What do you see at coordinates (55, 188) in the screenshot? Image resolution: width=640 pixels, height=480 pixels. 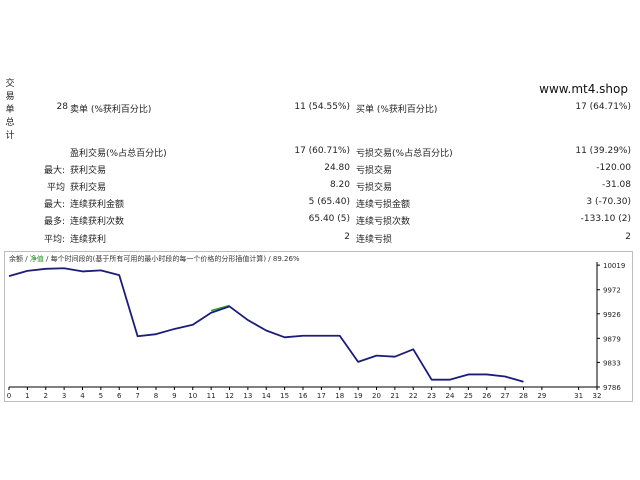 I see `stat-prefix: 平均` at bounding box center [55, 188].